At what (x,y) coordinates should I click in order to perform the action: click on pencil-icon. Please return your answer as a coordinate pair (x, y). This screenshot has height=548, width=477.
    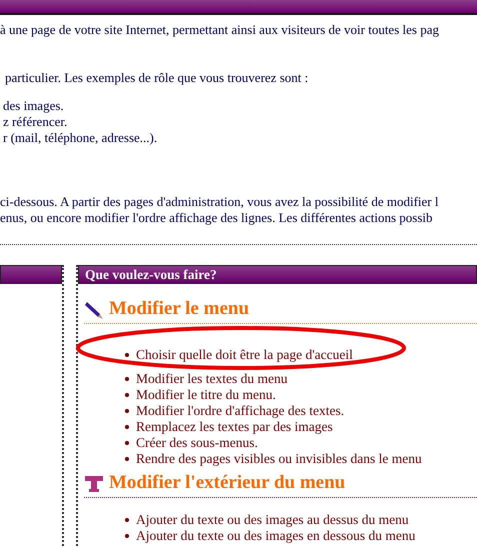
    Looking at the image, I should click on (94, 310).